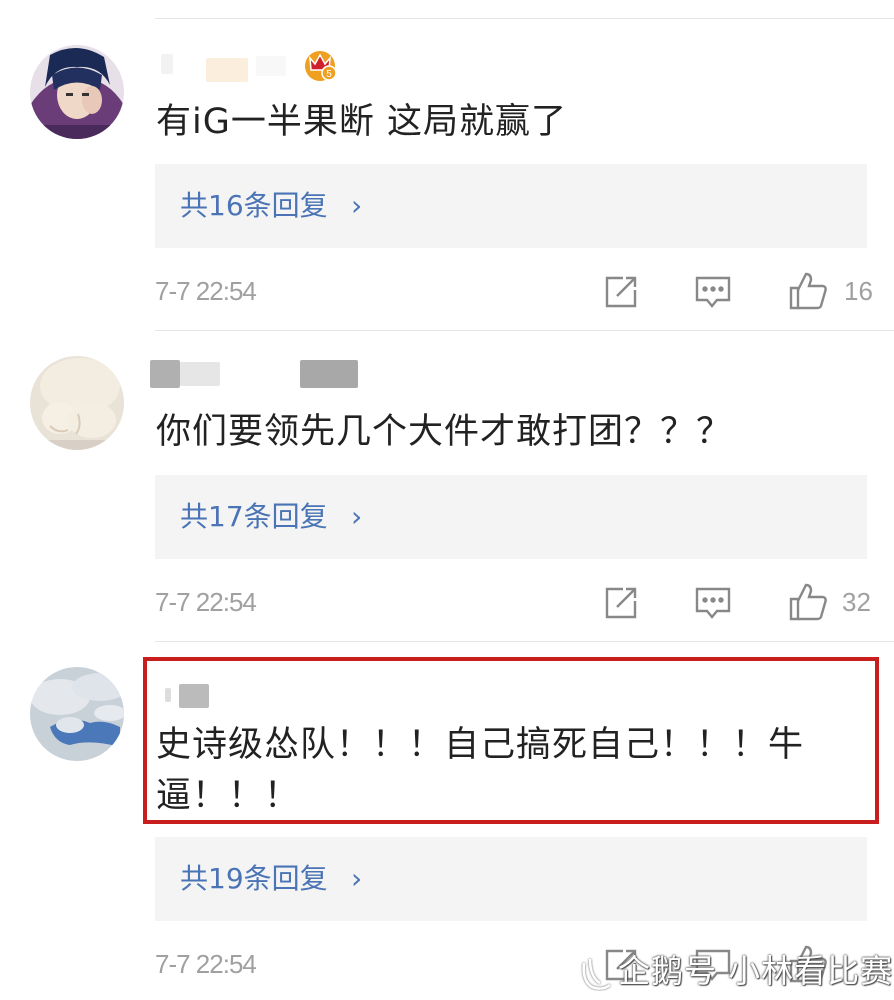 This screenshot has width=894, height=1000. What do you see at coordinates (524, 18) in the screenshot?
I see `divider-top` at bounding box center [524, 18].